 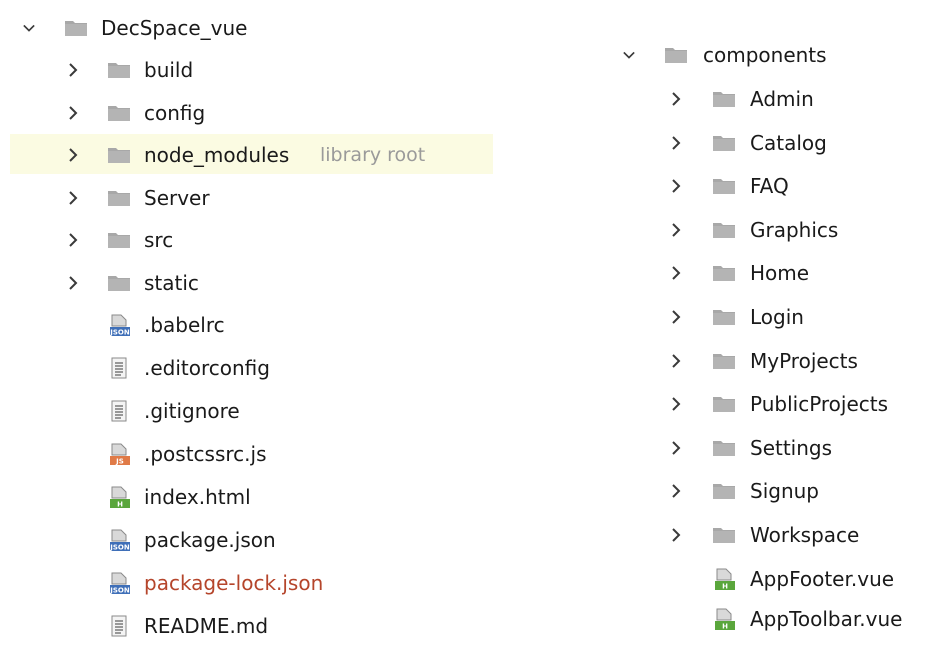 I want to click on tree-folder-node_modules: node_modules library root, so click(x=260, y=155).